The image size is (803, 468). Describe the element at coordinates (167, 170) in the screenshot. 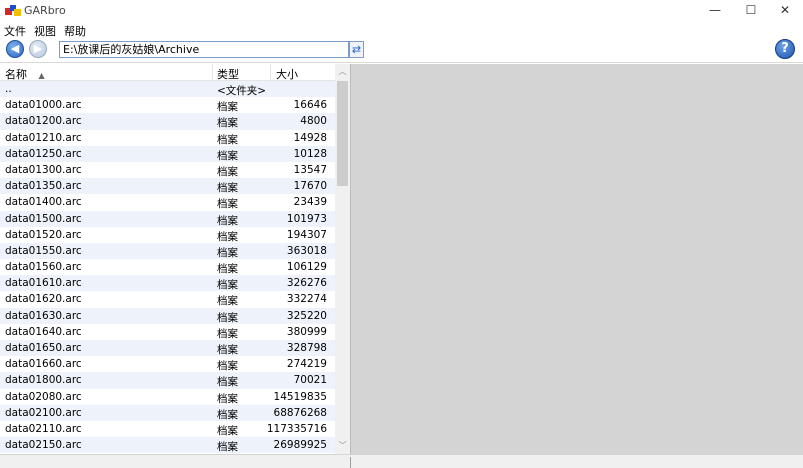

I see `table-row: data01300.arc 档案 13547` at that location.